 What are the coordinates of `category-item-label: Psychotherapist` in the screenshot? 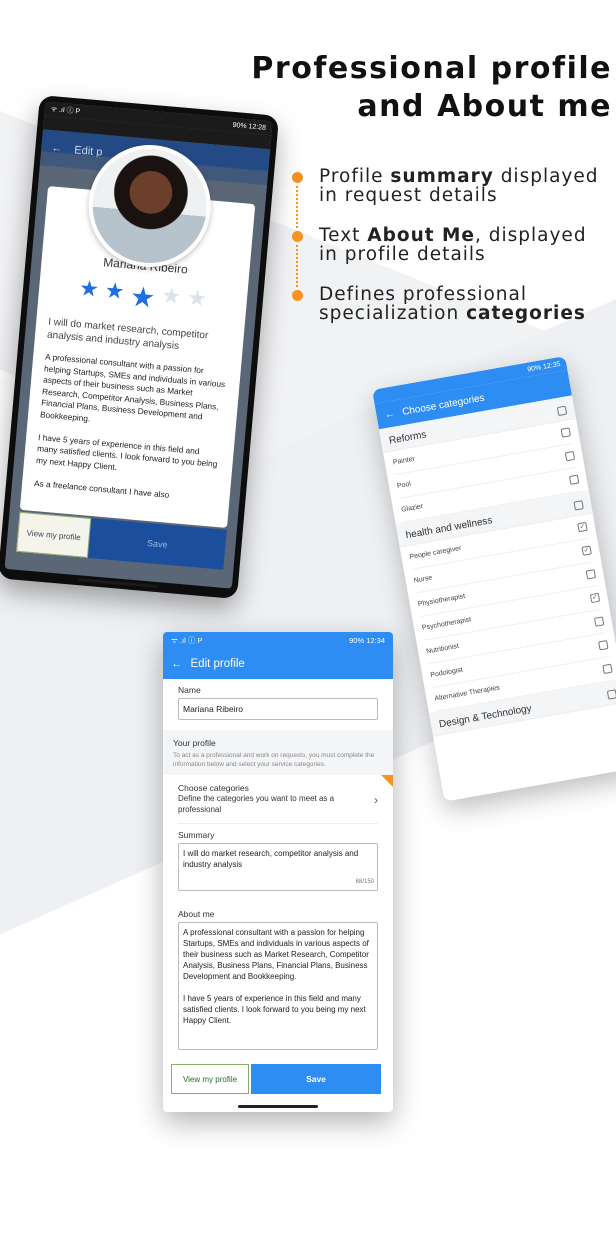 It's located at (446, 624).